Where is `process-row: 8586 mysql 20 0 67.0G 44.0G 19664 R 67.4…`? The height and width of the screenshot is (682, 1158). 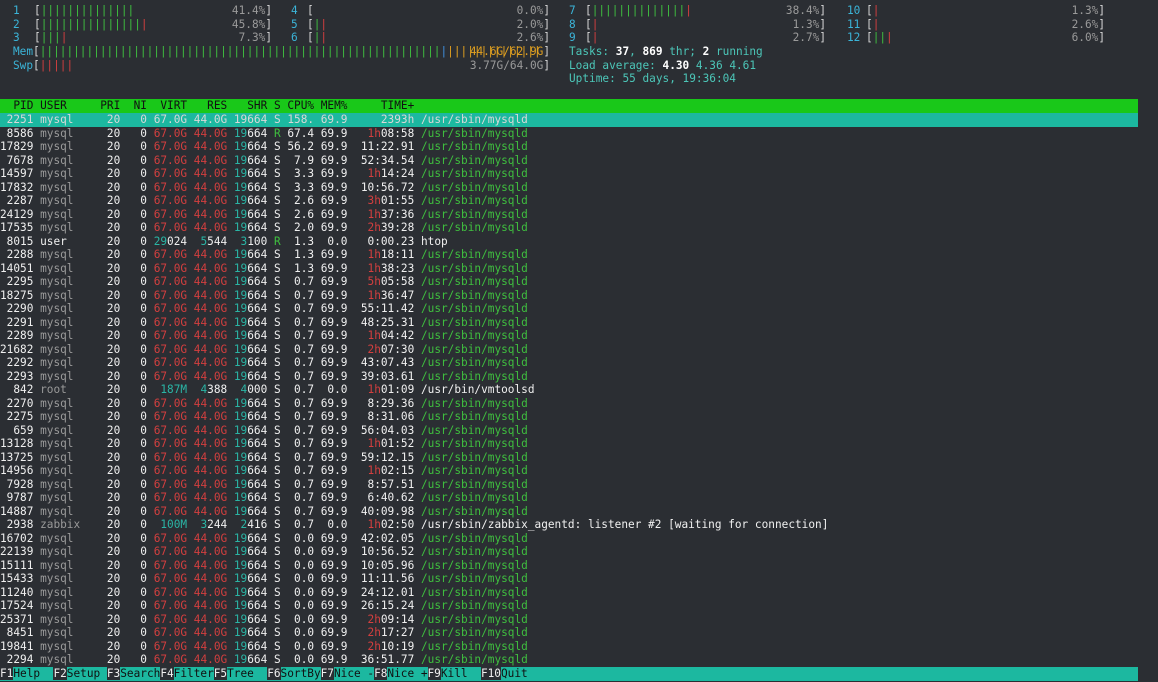
process-row: 8586 mysql 20 0 67.0G 44.0G 19664 R 67.4… is located at coordinates (264, 134).